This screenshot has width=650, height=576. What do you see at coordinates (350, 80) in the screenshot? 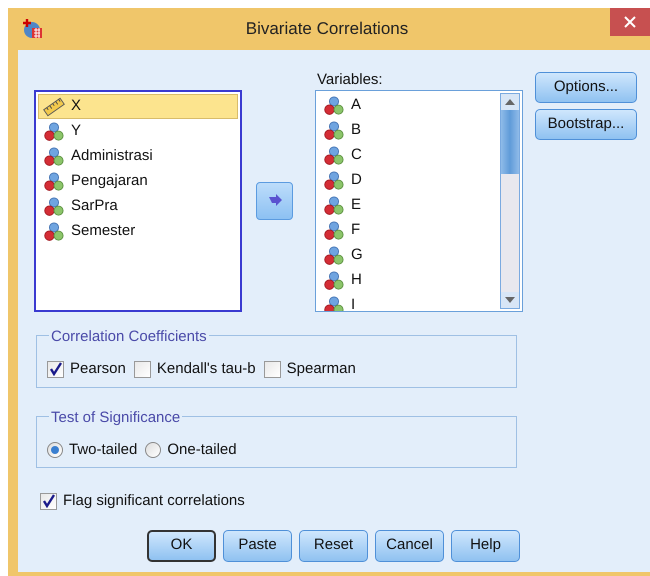
I see `variables-label: Variables:` at bounding box center [350, 80].